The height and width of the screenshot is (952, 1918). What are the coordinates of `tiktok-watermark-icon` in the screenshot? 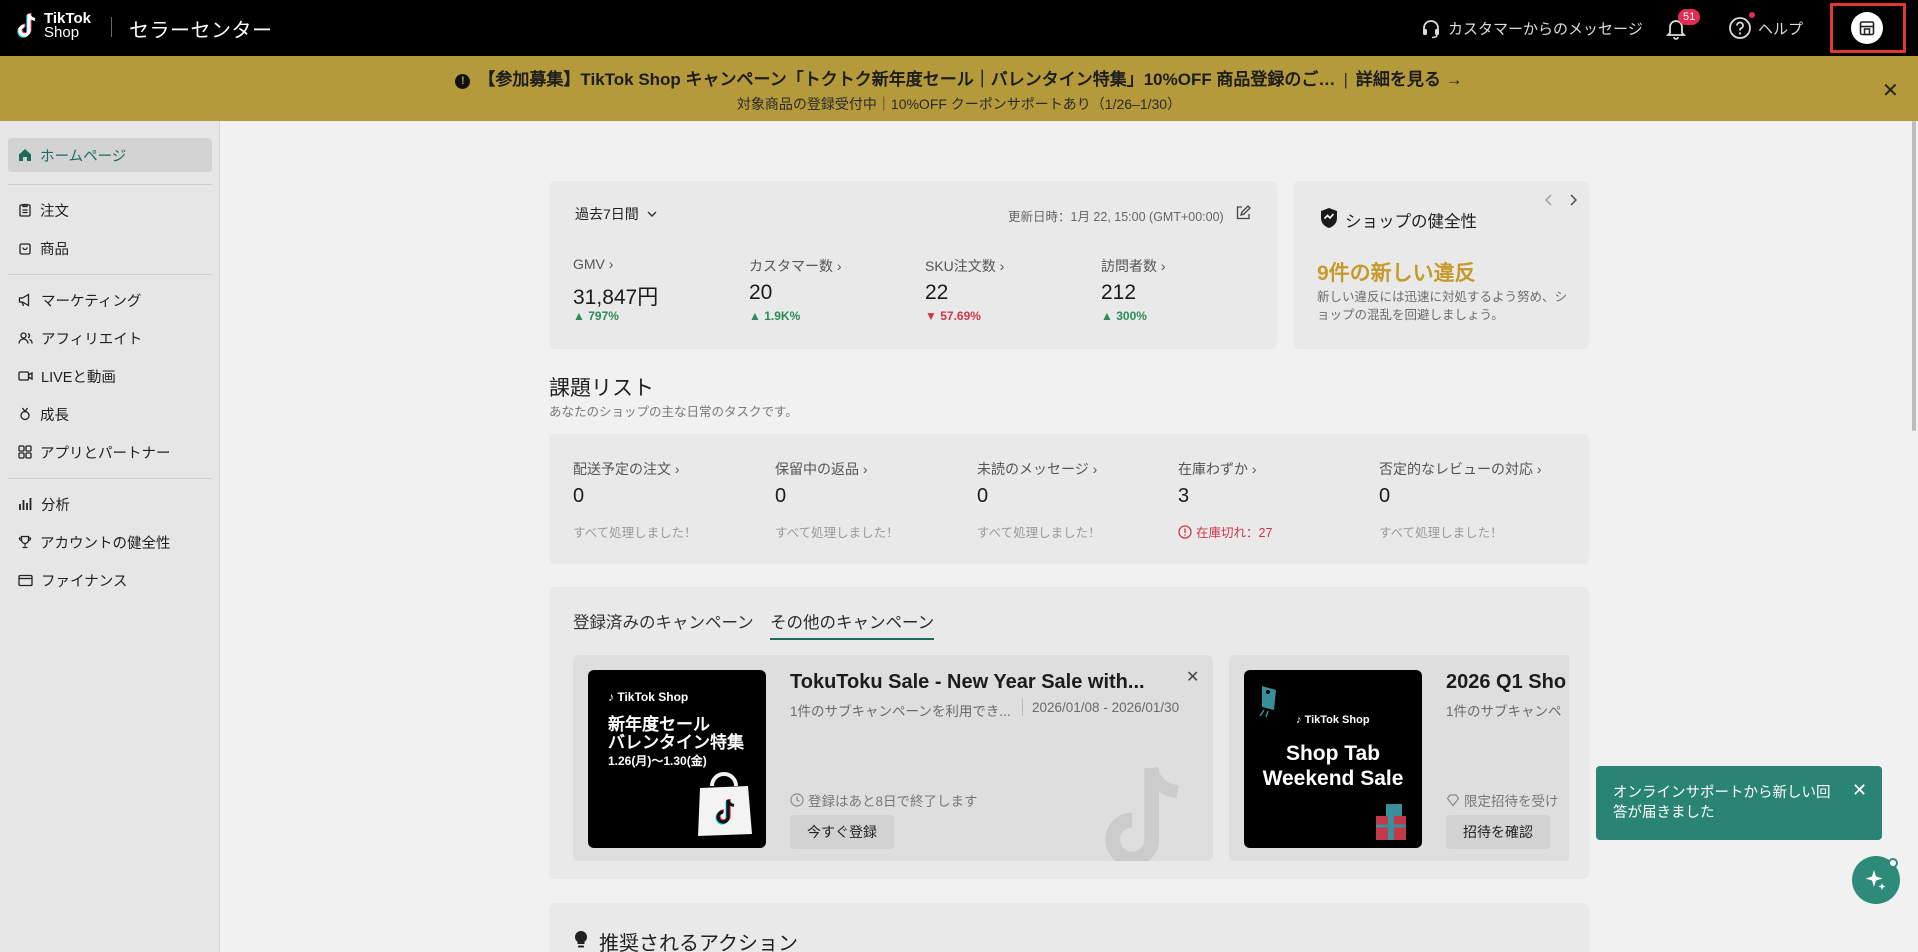 It's located at (1142, 813).